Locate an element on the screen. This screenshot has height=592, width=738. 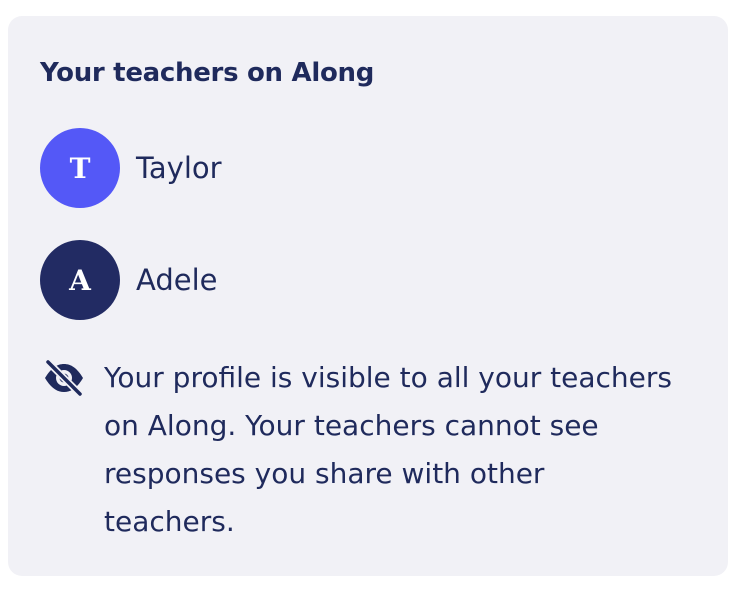
avatar: A is located at coordinates (80, 280).